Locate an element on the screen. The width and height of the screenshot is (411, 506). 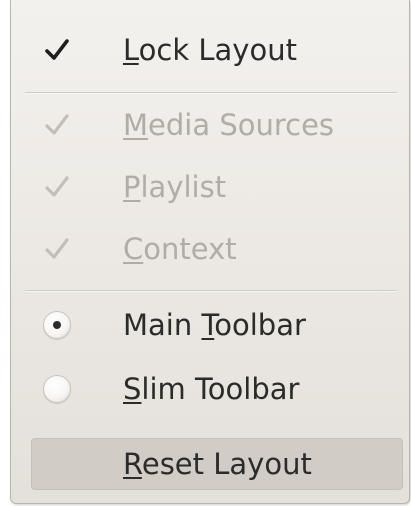
menu-item-media-sources: Media Sources is located at coordinates (210, 125).